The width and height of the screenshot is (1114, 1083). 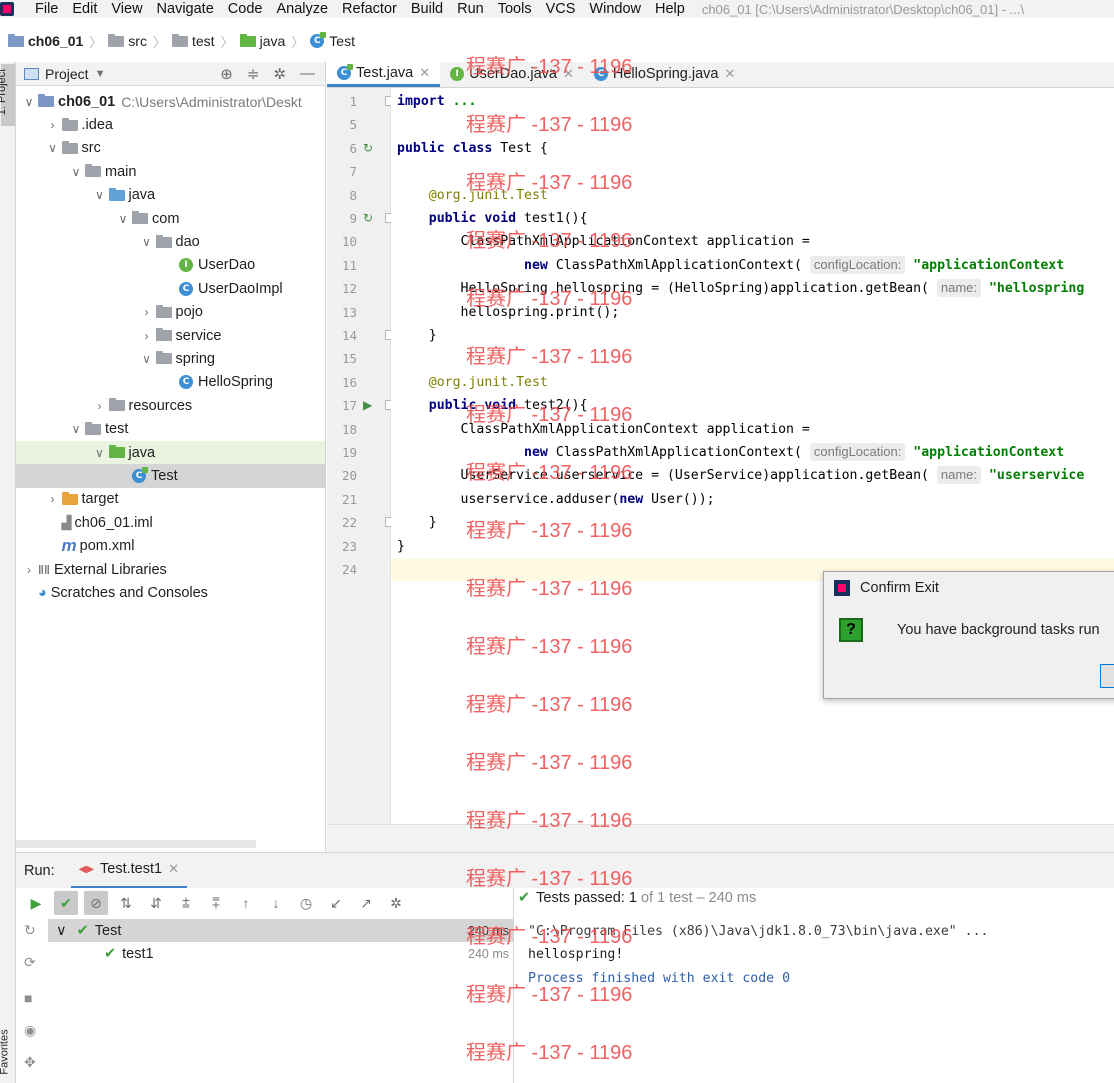 I want to click on locate-file-icon: ⊕, so click(x=226, y=74).